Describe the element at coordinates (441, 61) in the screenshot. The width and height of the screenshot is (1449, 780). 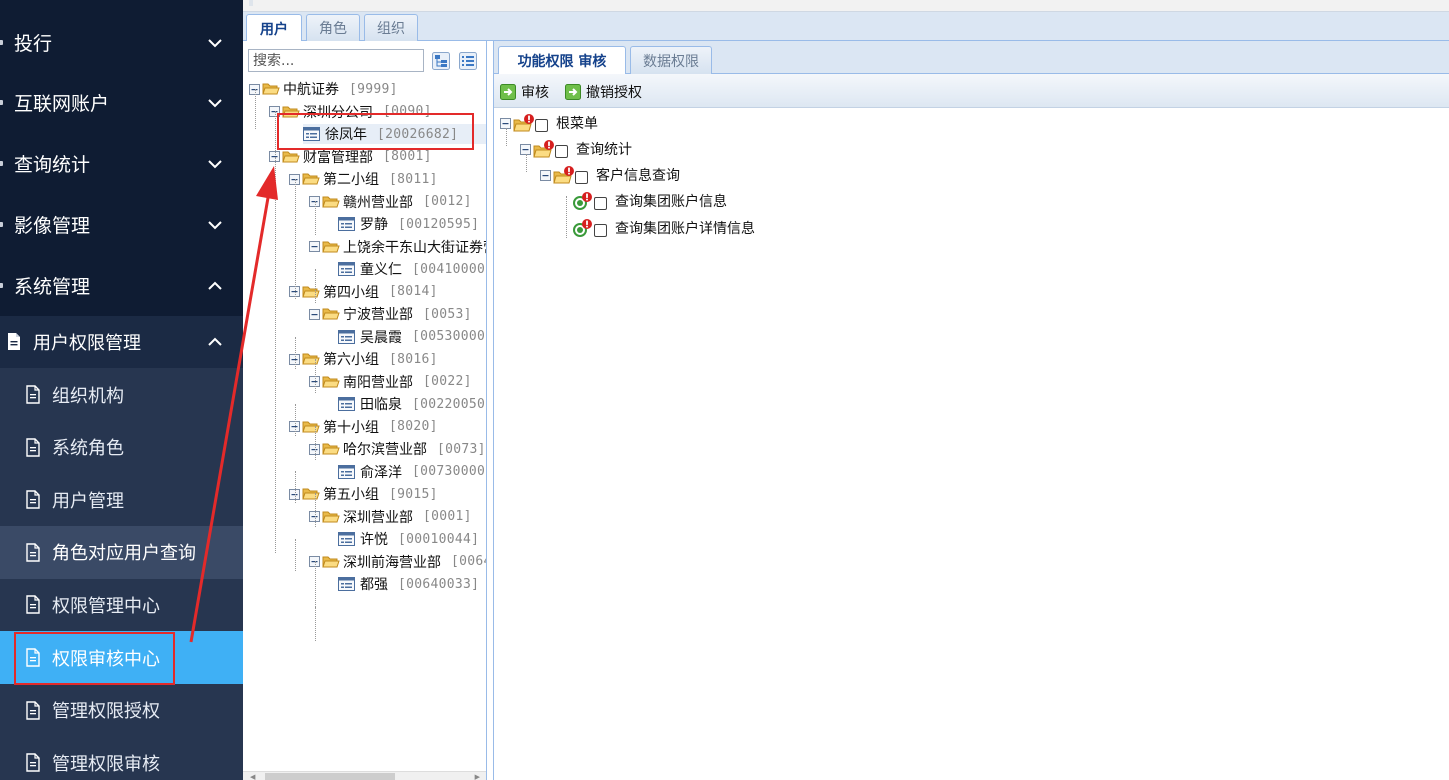
I see `expand-all-icon` at that location.